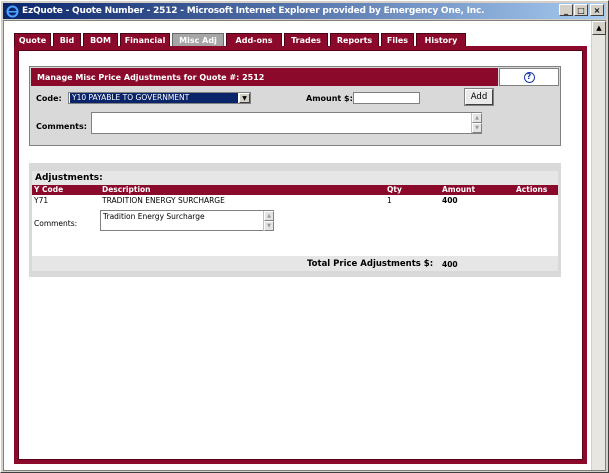 The height and width of the screenshot is (473, 609). What do you see at coordinates (286, 123) in the screenshot?
I see `comments-input: ▲ ▼` at bounding box center [286, 123].